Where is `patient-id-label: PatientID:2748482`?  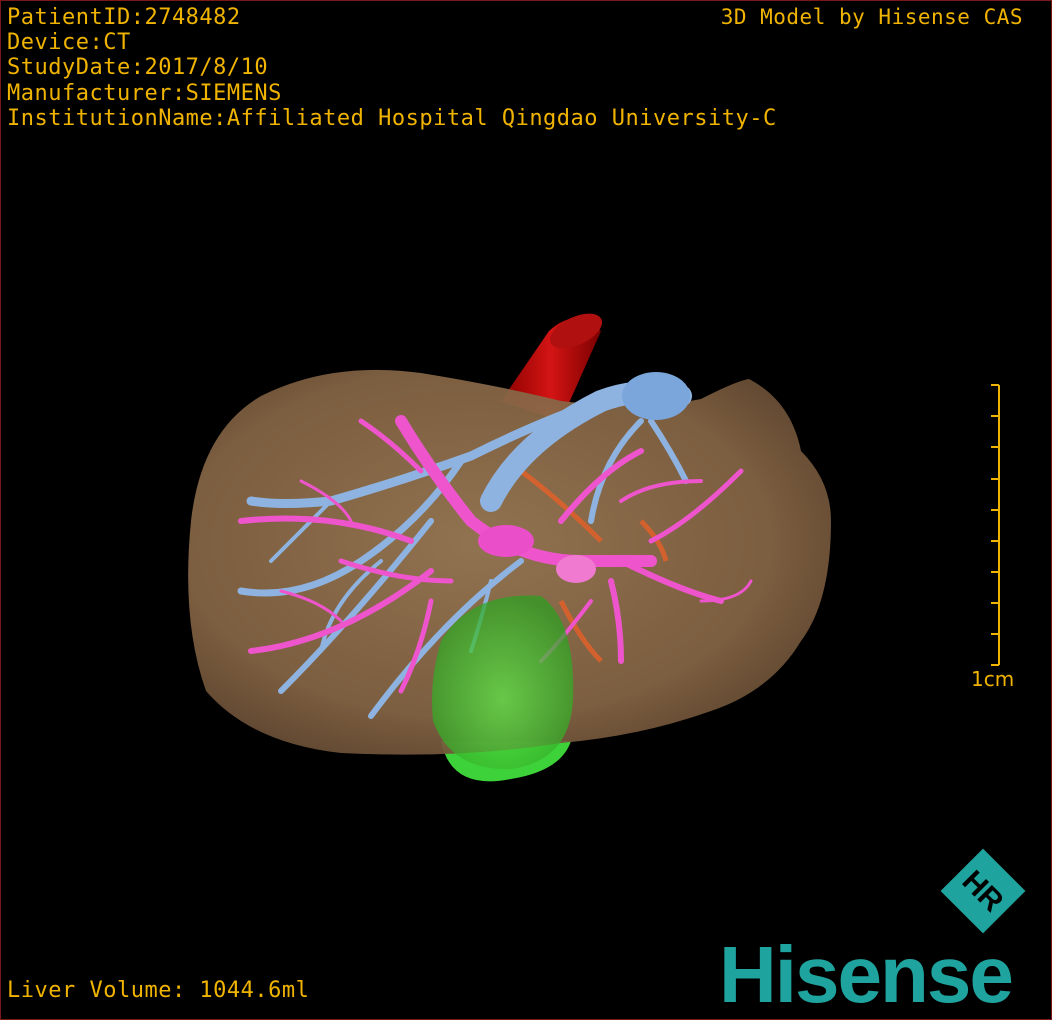 patient-id-label: PatientID:2748482 is located at coordinates (124, 17).